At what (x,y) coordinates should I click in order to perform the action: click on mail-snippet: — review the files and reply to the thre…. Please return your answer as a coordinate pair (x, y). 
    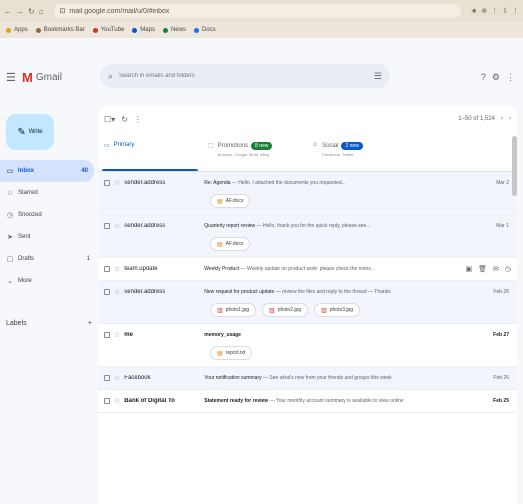
    Looking at the image, I should click on (333, 292).